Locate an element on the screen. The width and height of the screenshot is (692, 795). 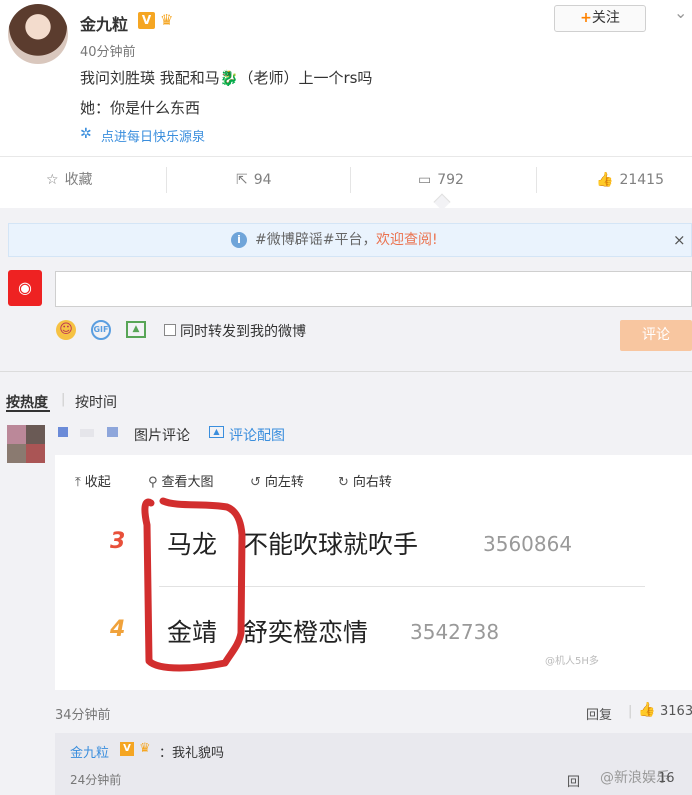
comment-count: 792 is located at coordinates (450, 180).